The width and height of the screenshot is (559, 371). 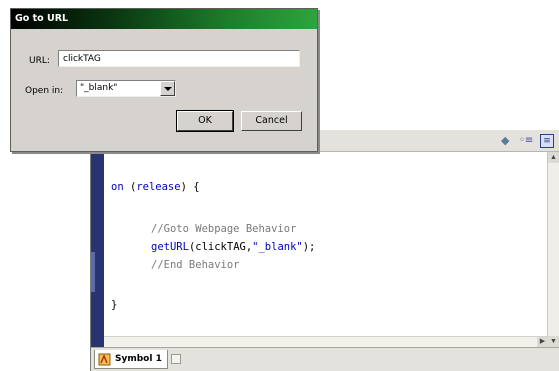 I want to click on code-text: ) {, so click(x=190, y=187).